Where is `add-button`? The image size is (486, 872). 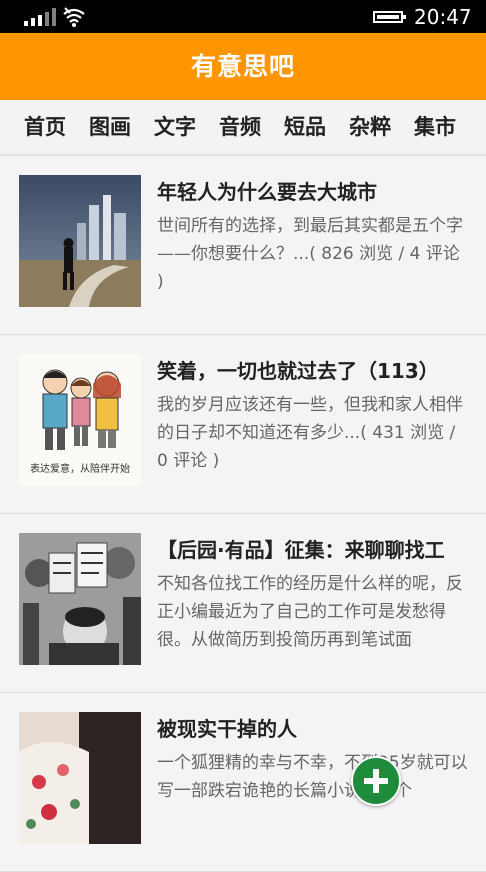 add-button is located at coordinates (376, 781).